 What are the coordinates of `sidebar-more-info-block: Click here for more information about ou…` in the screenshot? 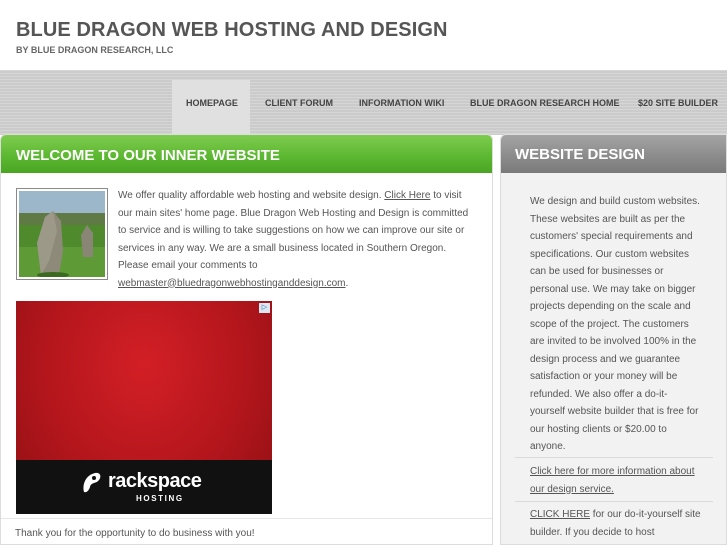 It's located at (617, 480).